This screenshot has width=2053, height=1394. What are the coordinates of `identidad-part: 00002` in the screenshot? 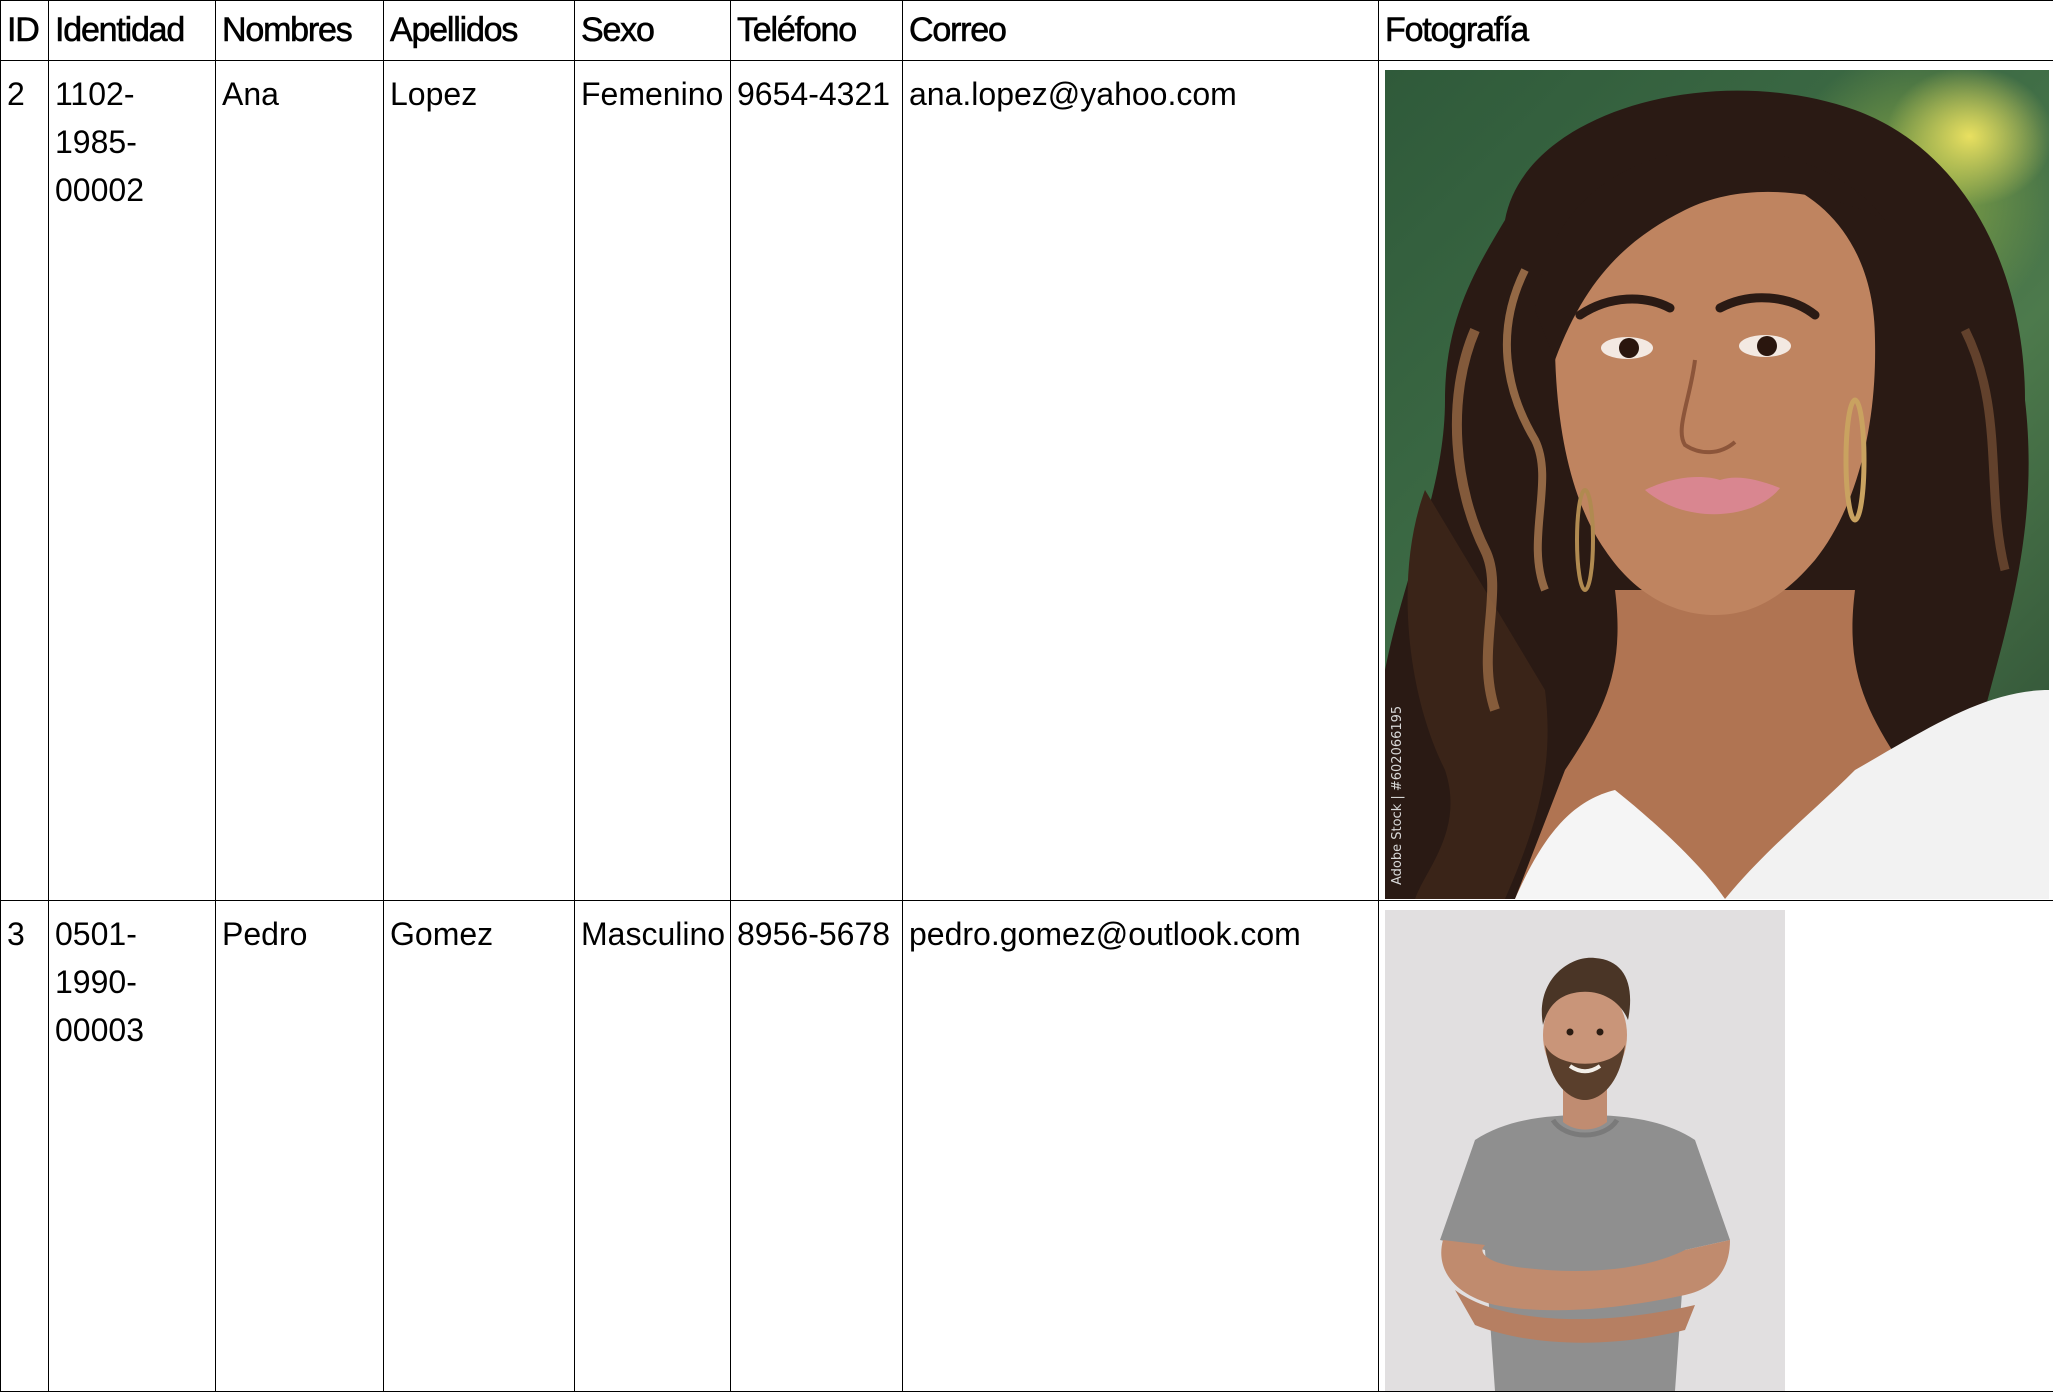 It's located at (99, 190).